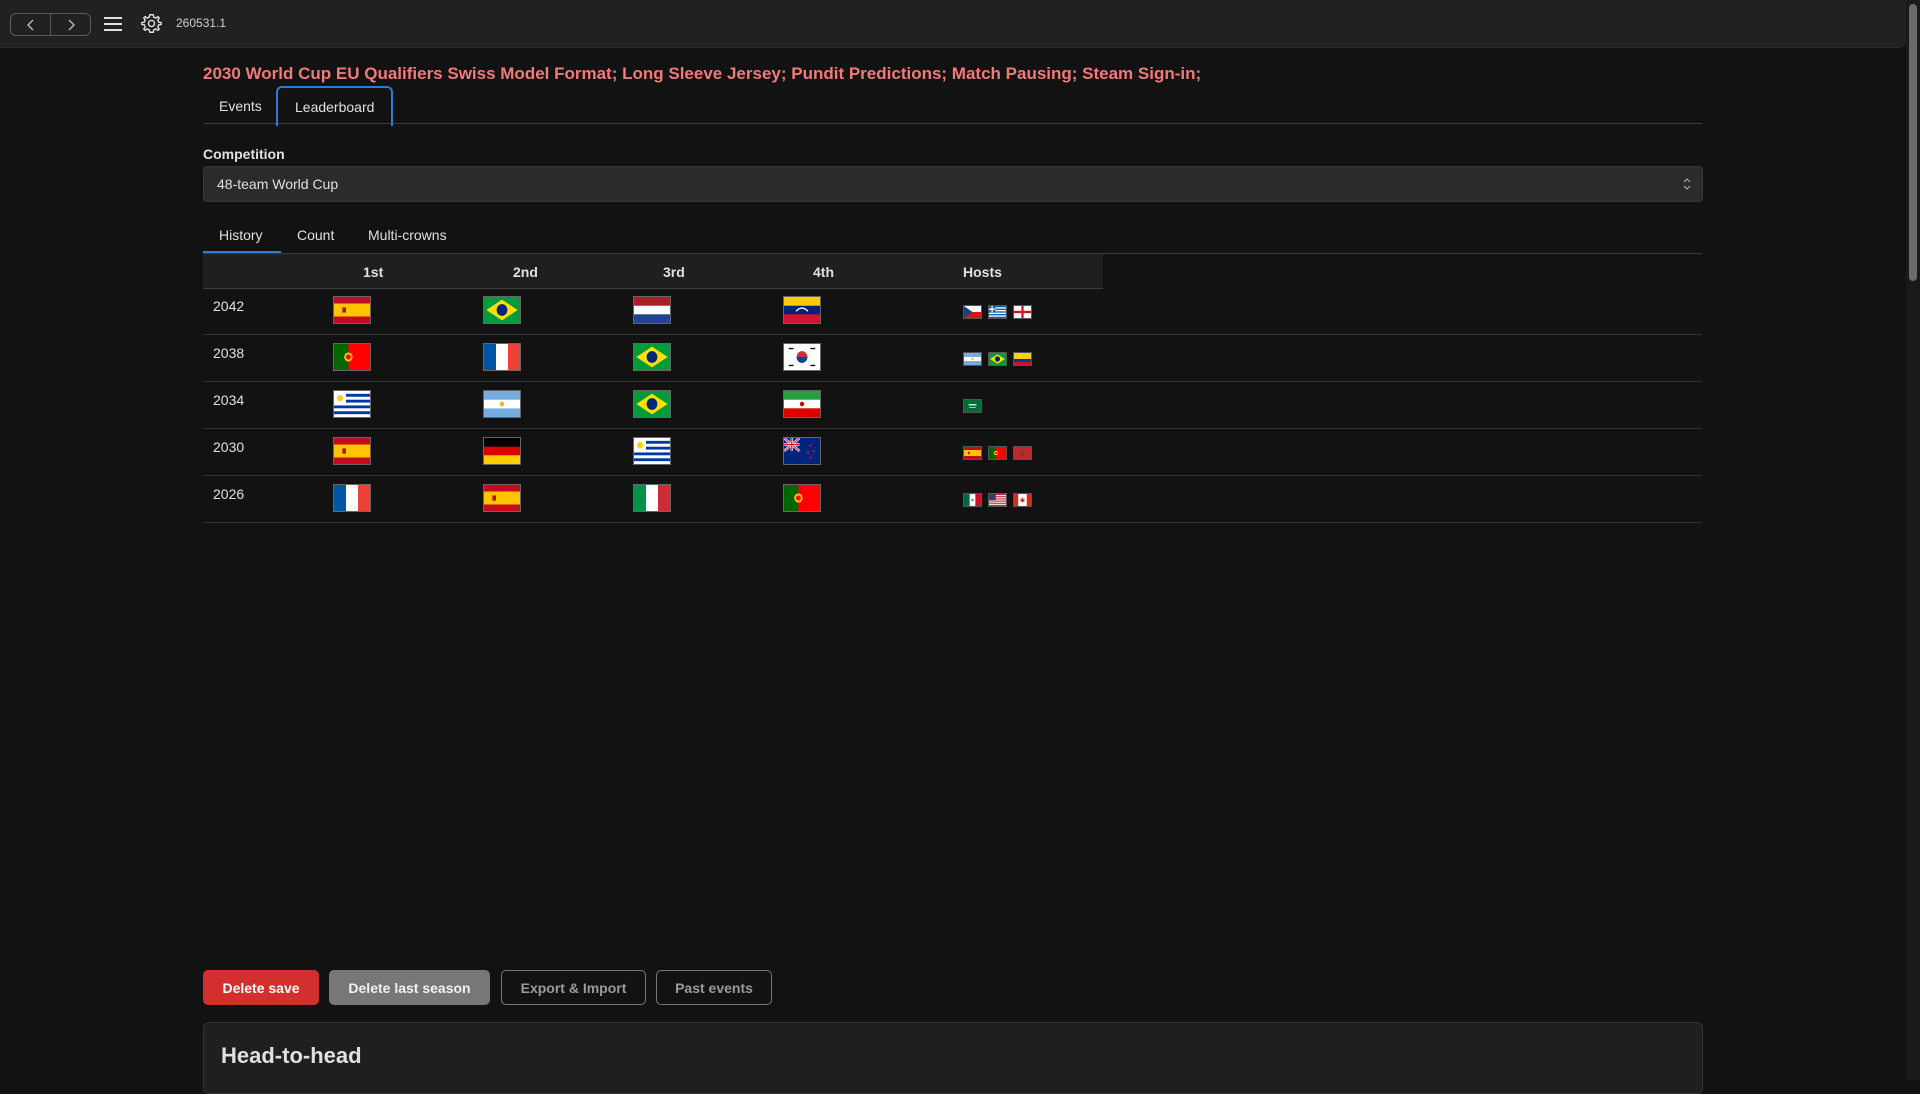 This screenshot has height=1094, width=1920. I want to click on host-flag-argentina-icon, so click(972, 359).